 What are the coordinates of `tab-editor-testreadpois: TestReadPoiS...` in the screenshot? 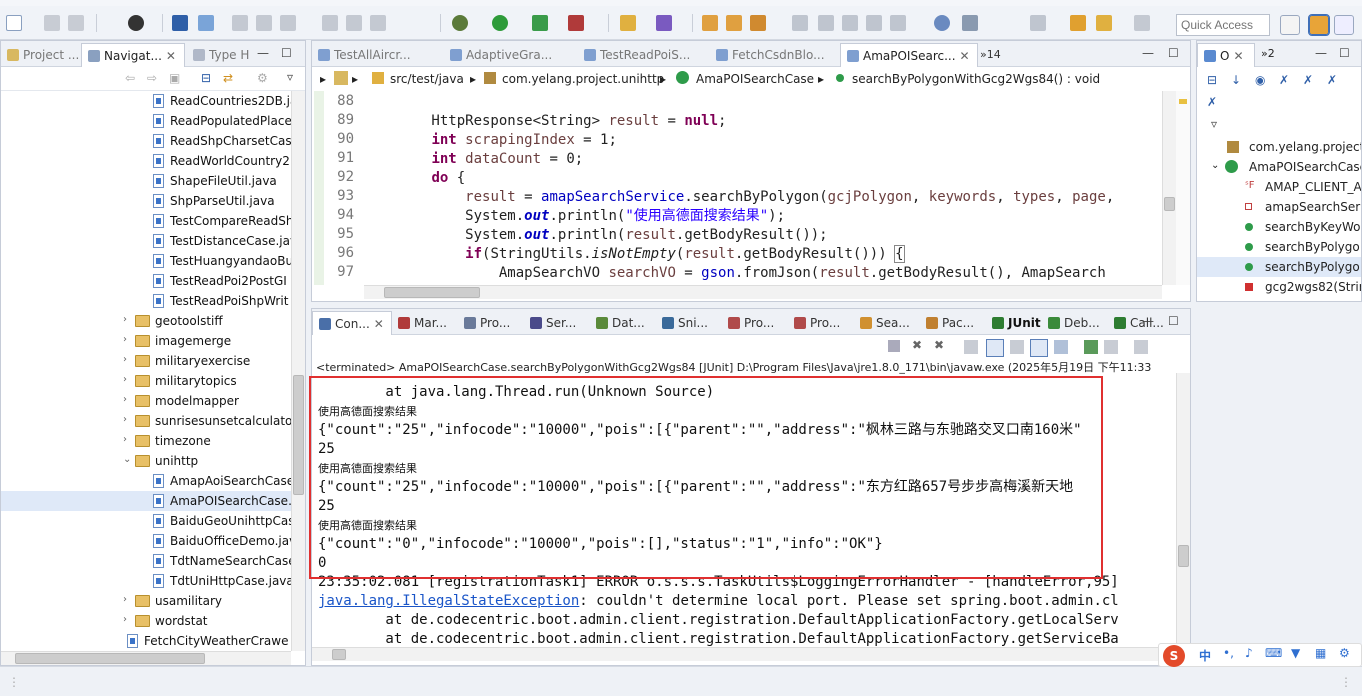 It's located at (644, 55).